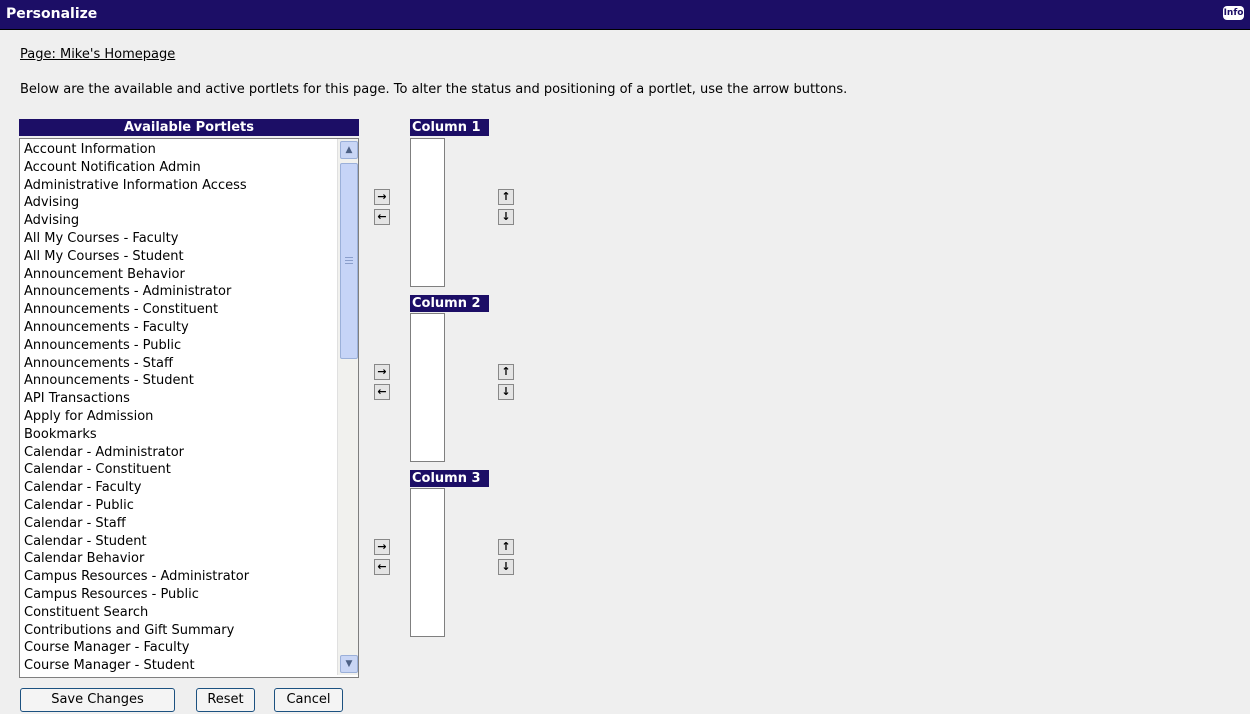 This screenshot has height=714, width=1250. What do you see at coordinates (82, 488) in the screenshot?
I see `list-item: Calendar - Faculty` at bounding box center [82, 488].